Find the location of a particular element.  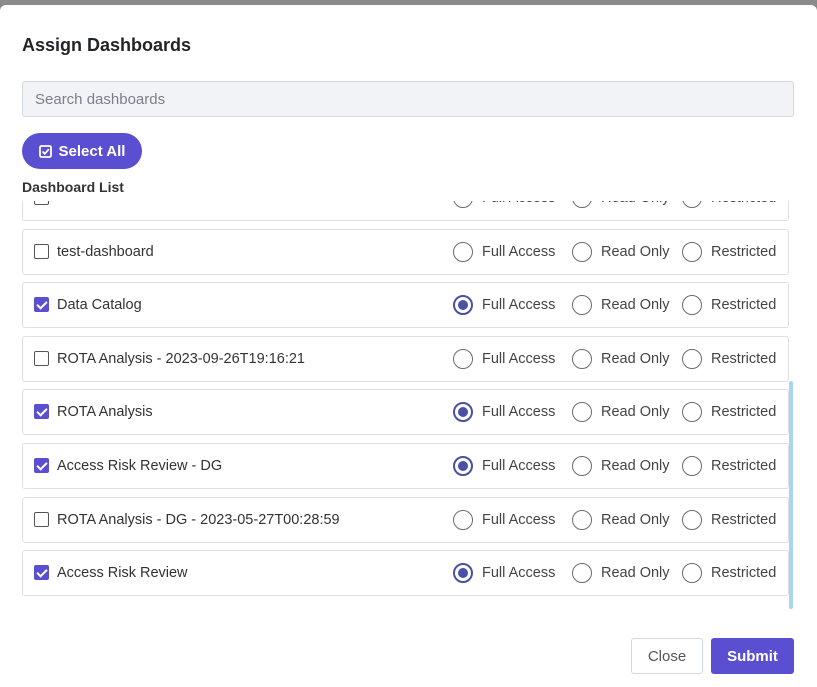

dashboard-name: Access Risk Review is located at coordinates (122, 573).